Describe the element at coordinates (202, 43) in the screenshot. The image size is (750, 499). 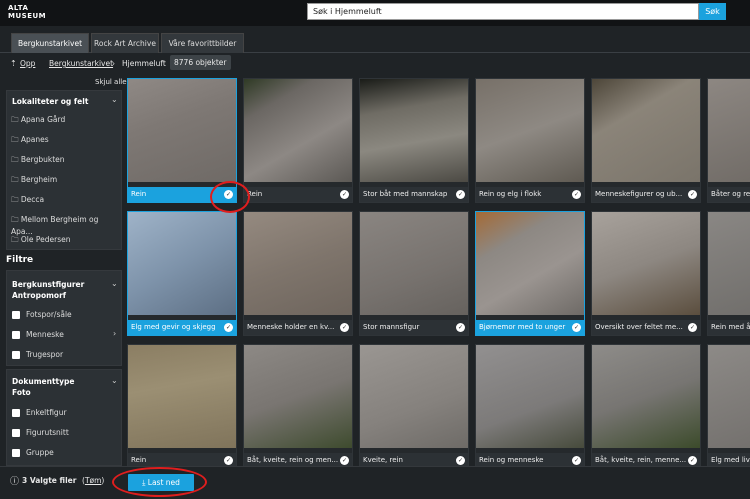
I see `tab-favoritter: Våre favorittbilder` at that location.